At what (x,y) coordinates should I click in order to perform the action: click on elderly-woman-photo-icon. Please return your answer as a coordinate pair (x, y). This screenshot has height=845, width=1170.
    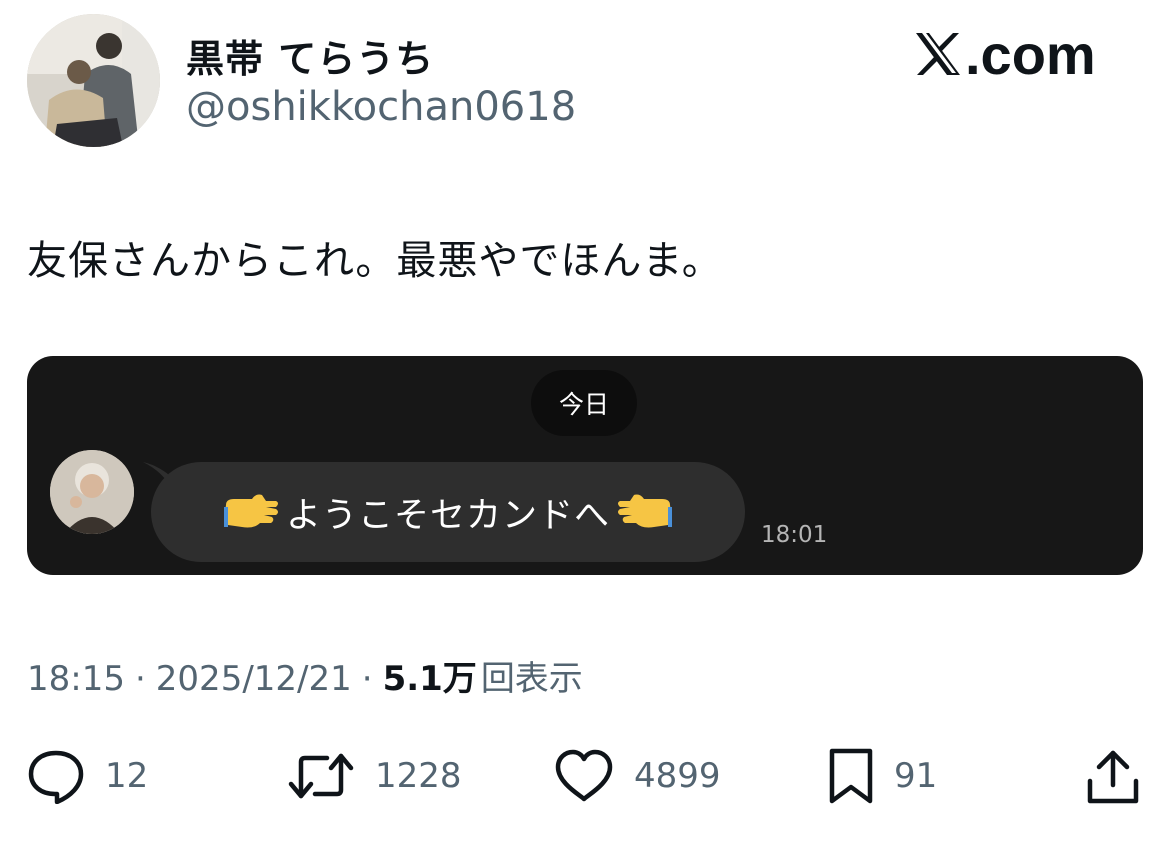
    Looking at the image, I should click on (92, 492).